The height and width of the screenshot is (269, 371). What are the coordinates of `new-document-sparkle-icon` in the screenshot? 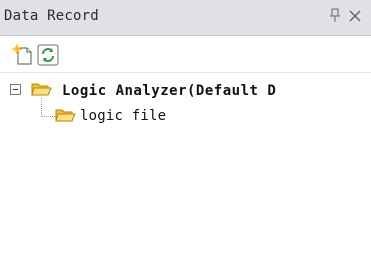 It's located at (22, 54).